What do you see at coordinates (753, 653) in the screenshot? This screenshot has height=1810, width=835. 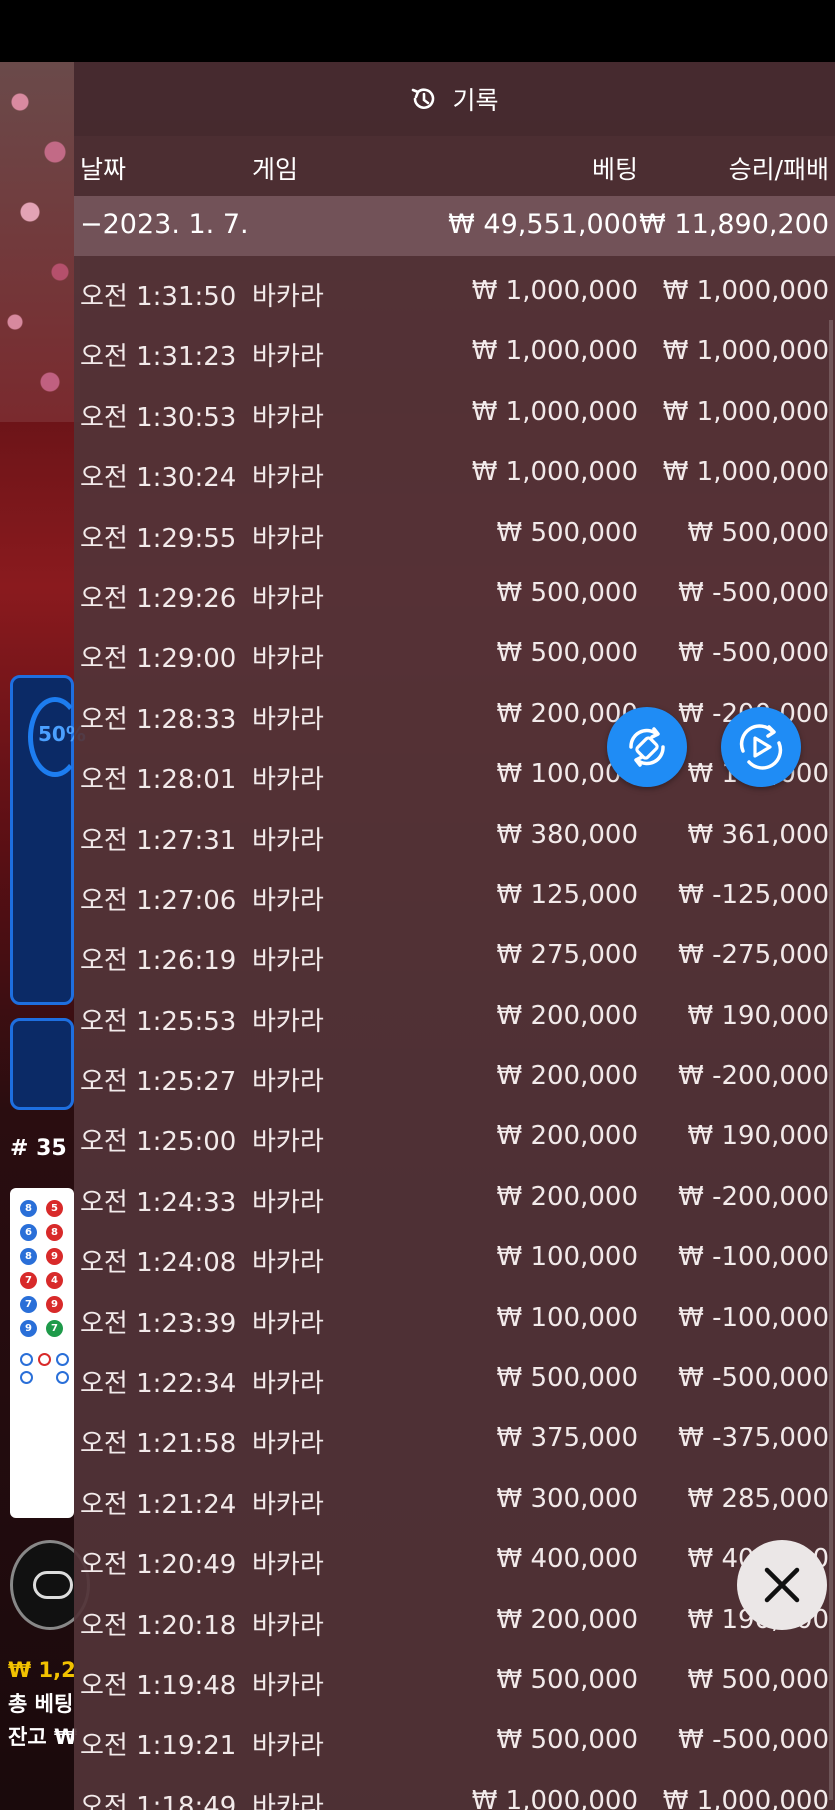 I see `row-win-loss: ₩ -500,000` at bounding box center [753, 653].